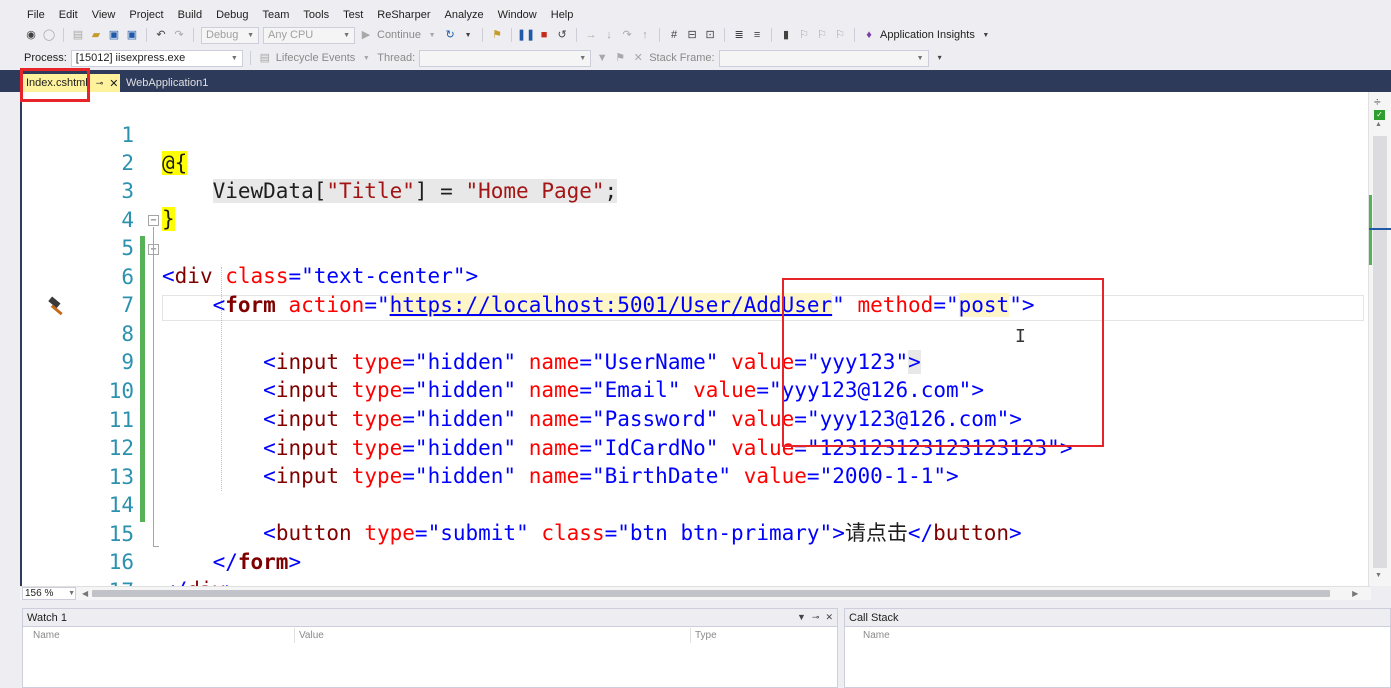 The height and width of the screenshot is (688, 1391). I want to click on step-out-icon: ↑, so click(645, 35).